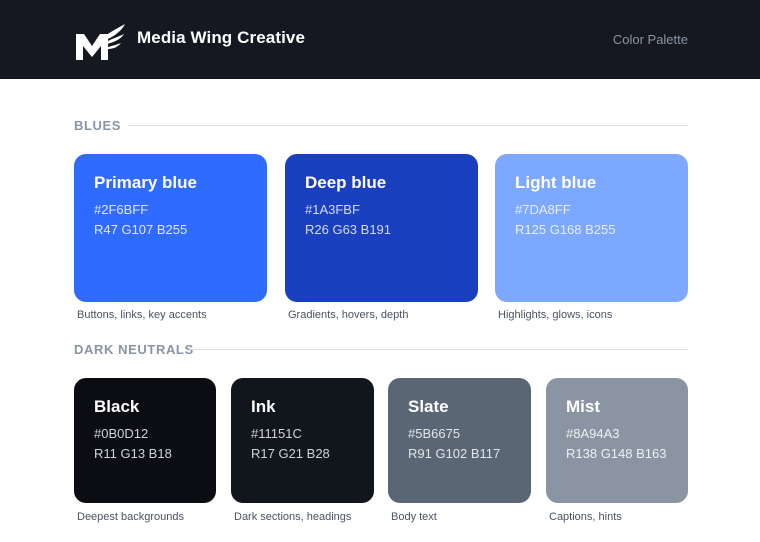 This screenshot has width=760, height=542. Describe the element at coordinates (583, 406) in the screenshot. I see `swatch-name: Mist` at that location.